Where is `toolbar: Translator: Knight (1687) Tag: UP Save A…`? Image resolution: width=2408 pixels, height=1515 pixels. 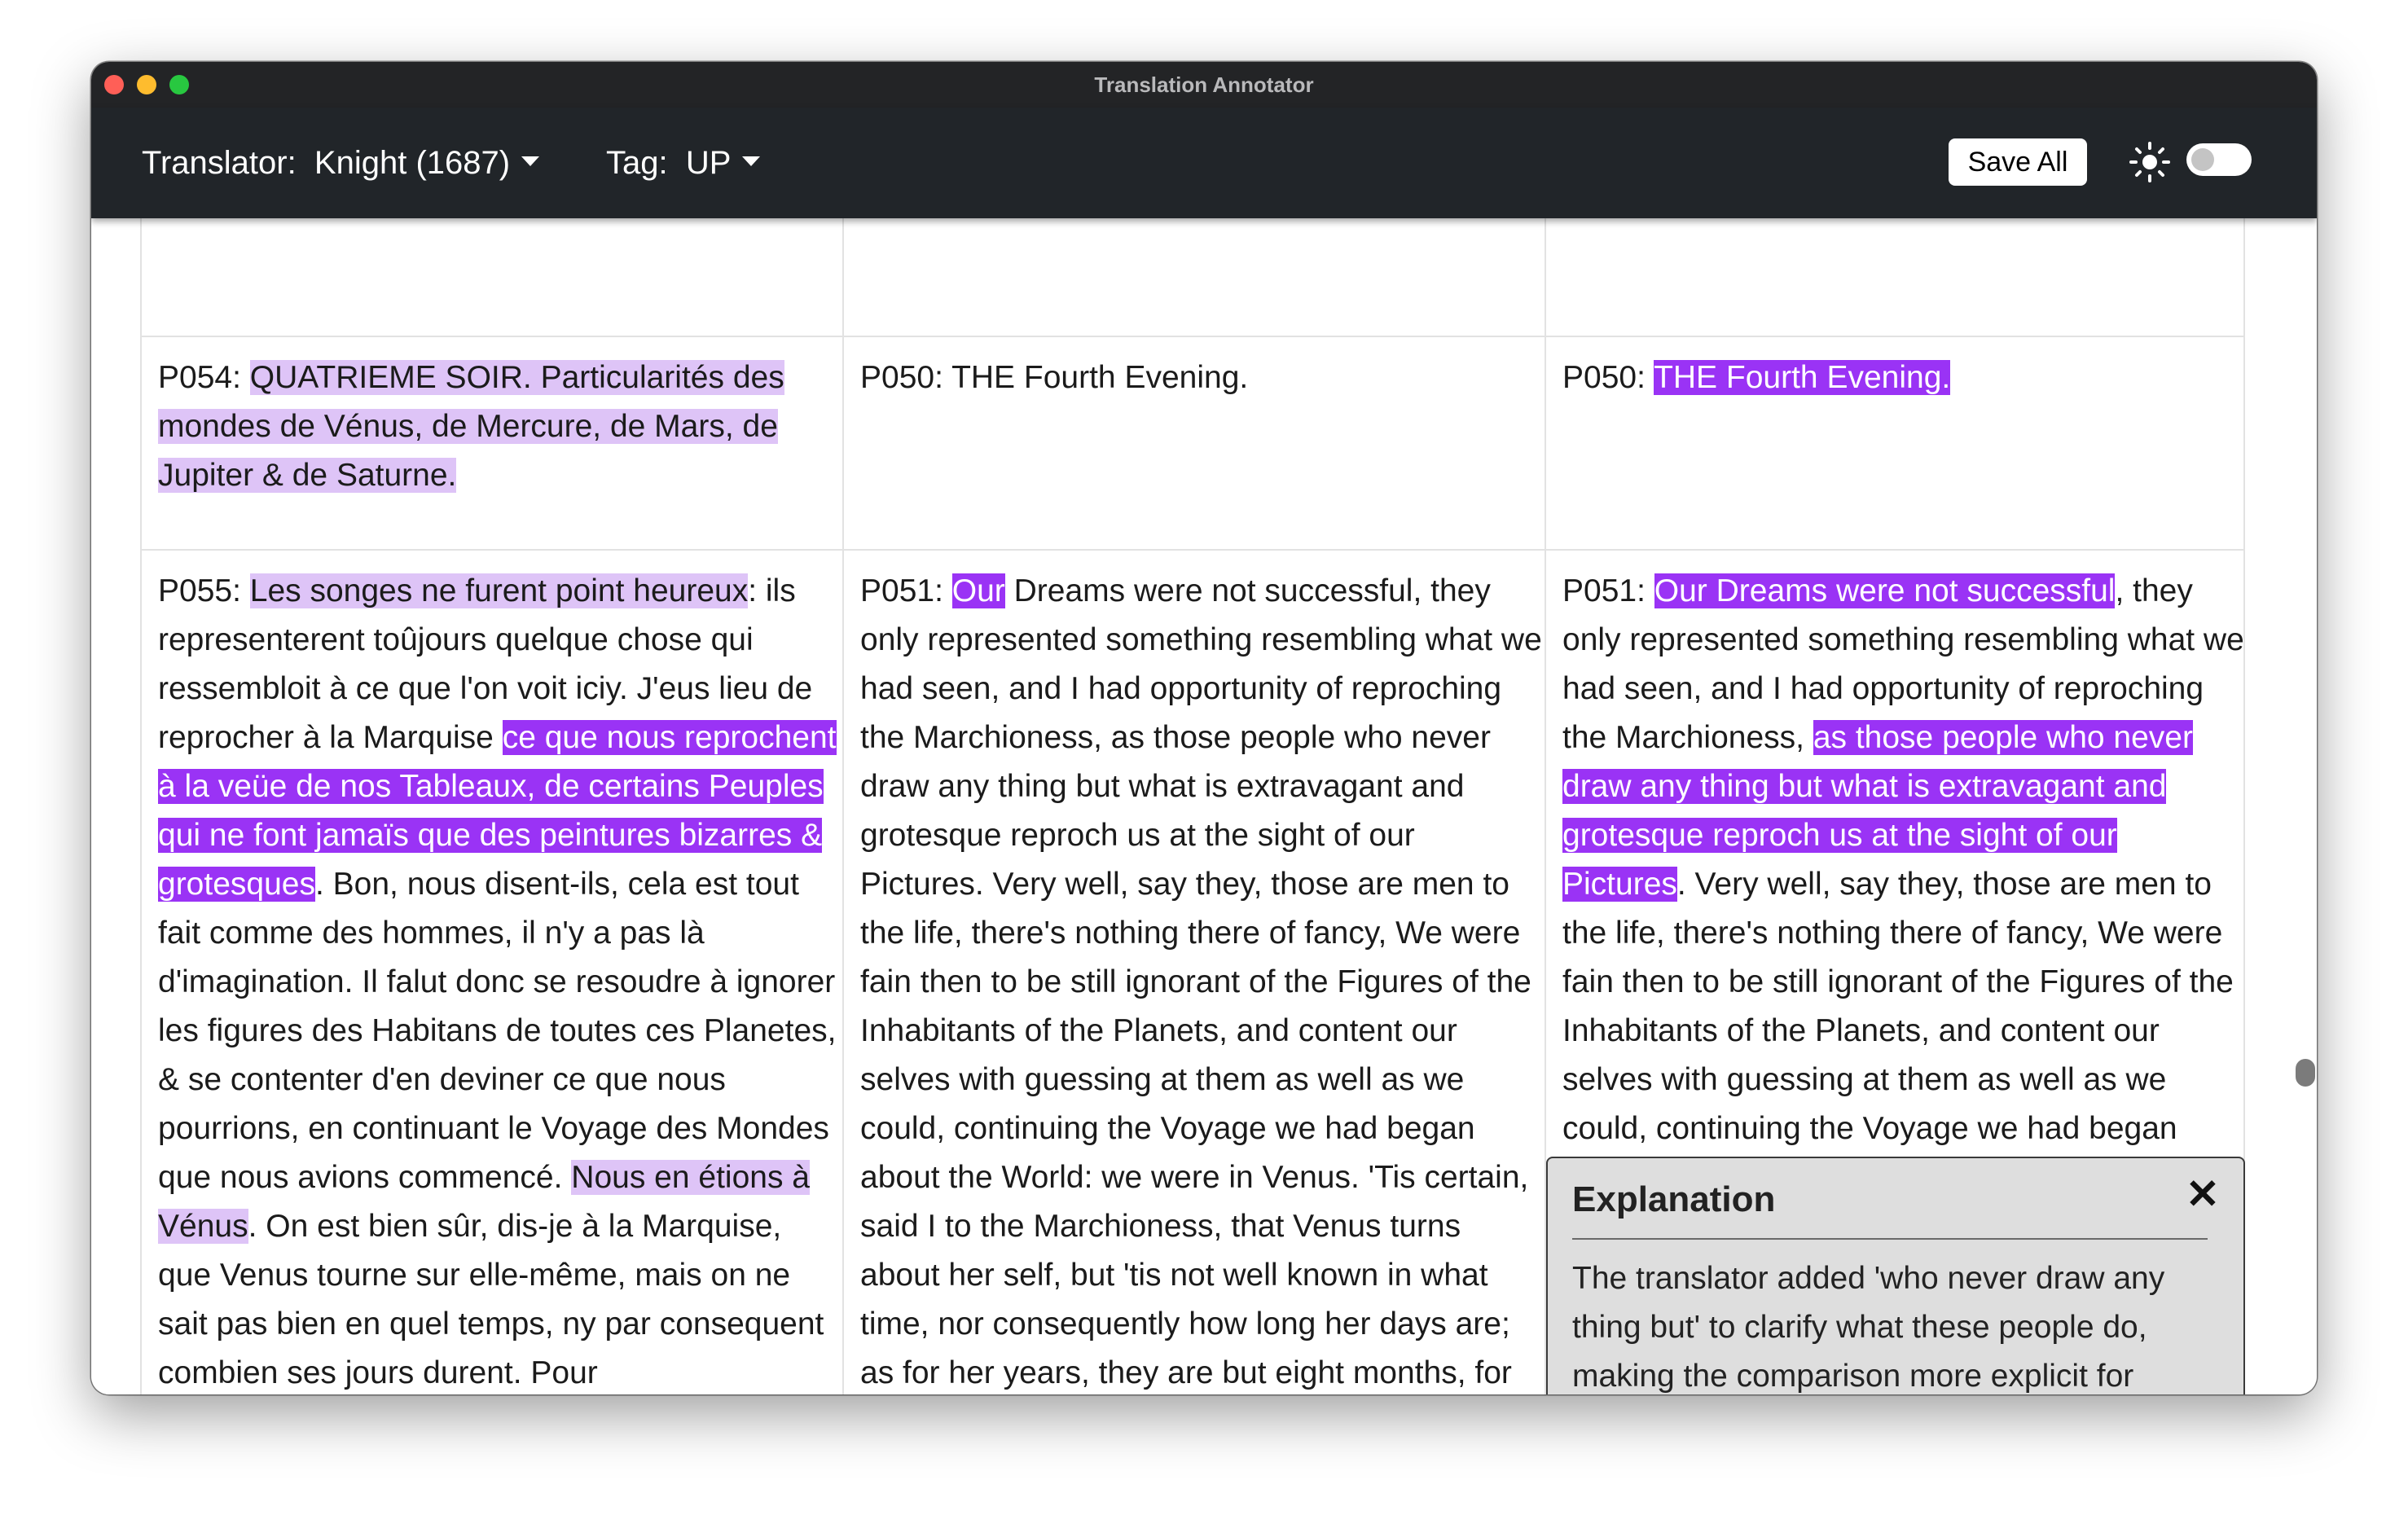 toolbar: Translator: Knight (1687) Tag: UP Save A… is located at coordinates (1204, 163).